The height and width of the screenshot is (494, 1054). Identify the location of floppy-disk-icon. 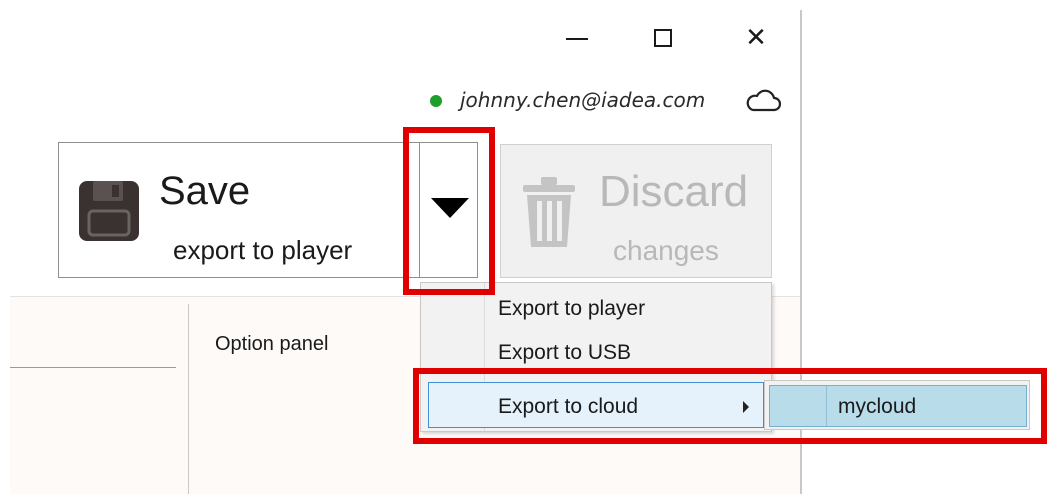
(109, 211).